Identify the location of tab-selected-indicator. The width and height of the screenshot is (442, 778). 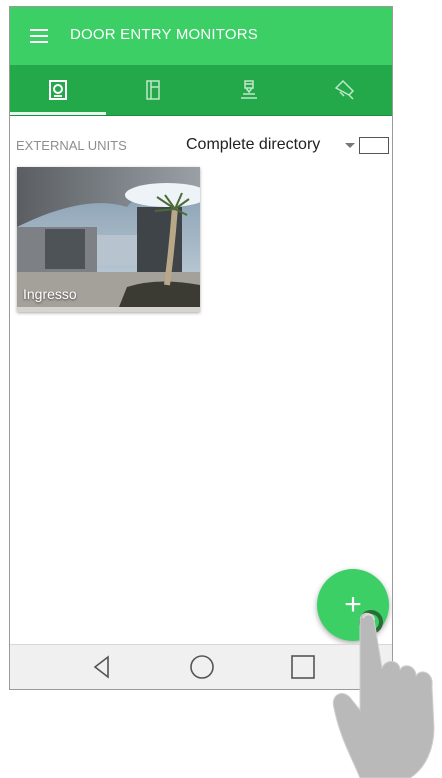
(58, 113).